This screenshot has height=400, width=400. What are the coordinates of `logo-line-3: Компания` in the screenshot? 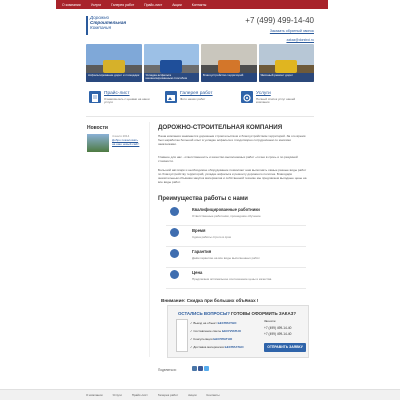 It's located at (101, 27).